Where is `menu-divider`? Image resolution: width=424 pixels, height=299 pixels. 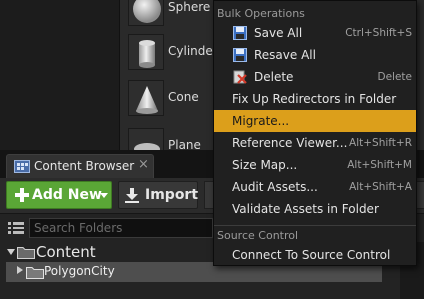 menu-divider is located at coordinates (315, 225).